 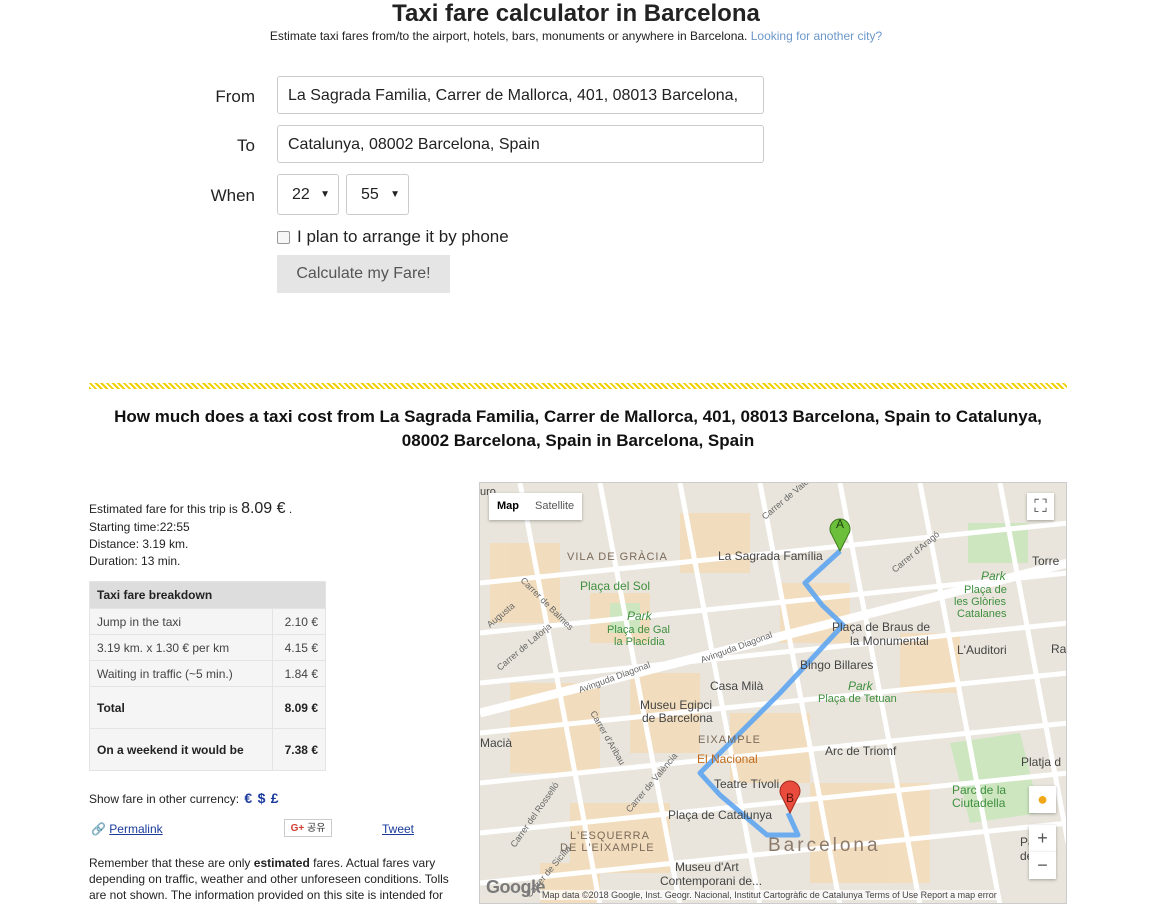 What do you see at coordinates (770, 556) in the screenshot?
I see `map-label: La Sagrada Família` at bounding box center [770, 556].